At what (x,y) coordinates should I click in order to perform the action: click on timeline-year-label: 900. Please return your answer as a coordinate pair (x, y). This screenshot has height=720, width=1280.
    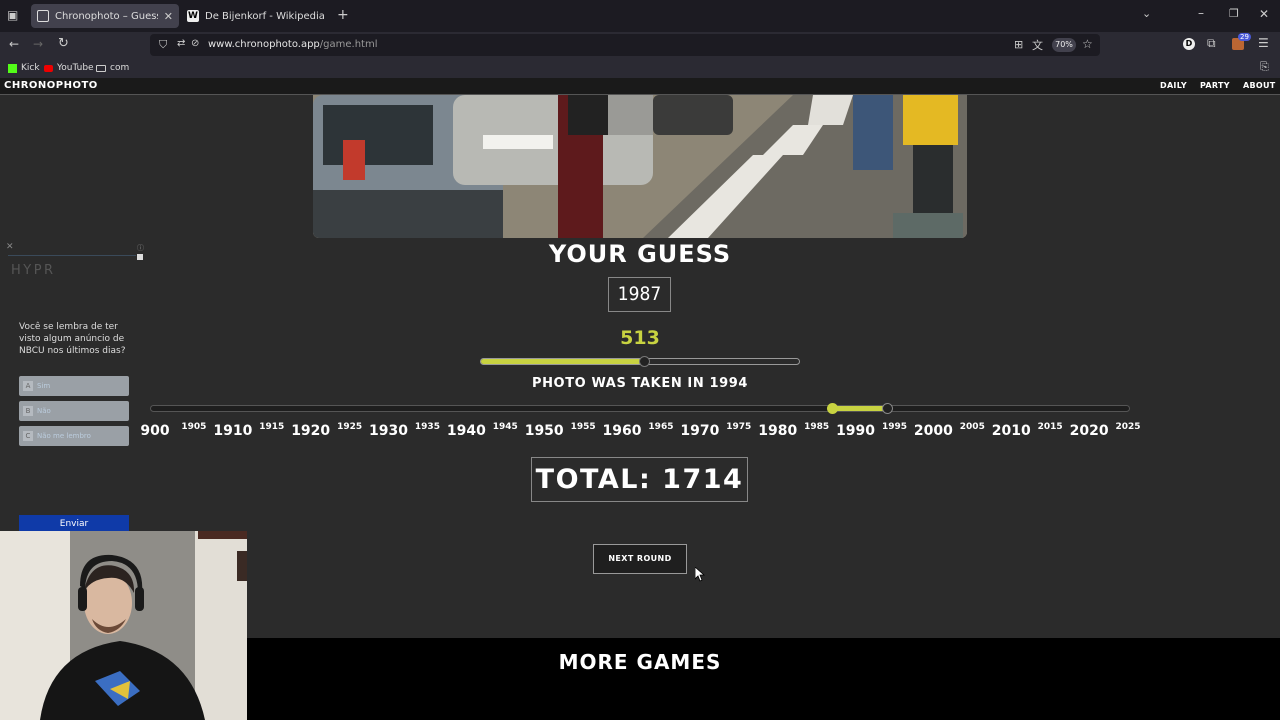
    Looking at the image, I should click on (155, 431).